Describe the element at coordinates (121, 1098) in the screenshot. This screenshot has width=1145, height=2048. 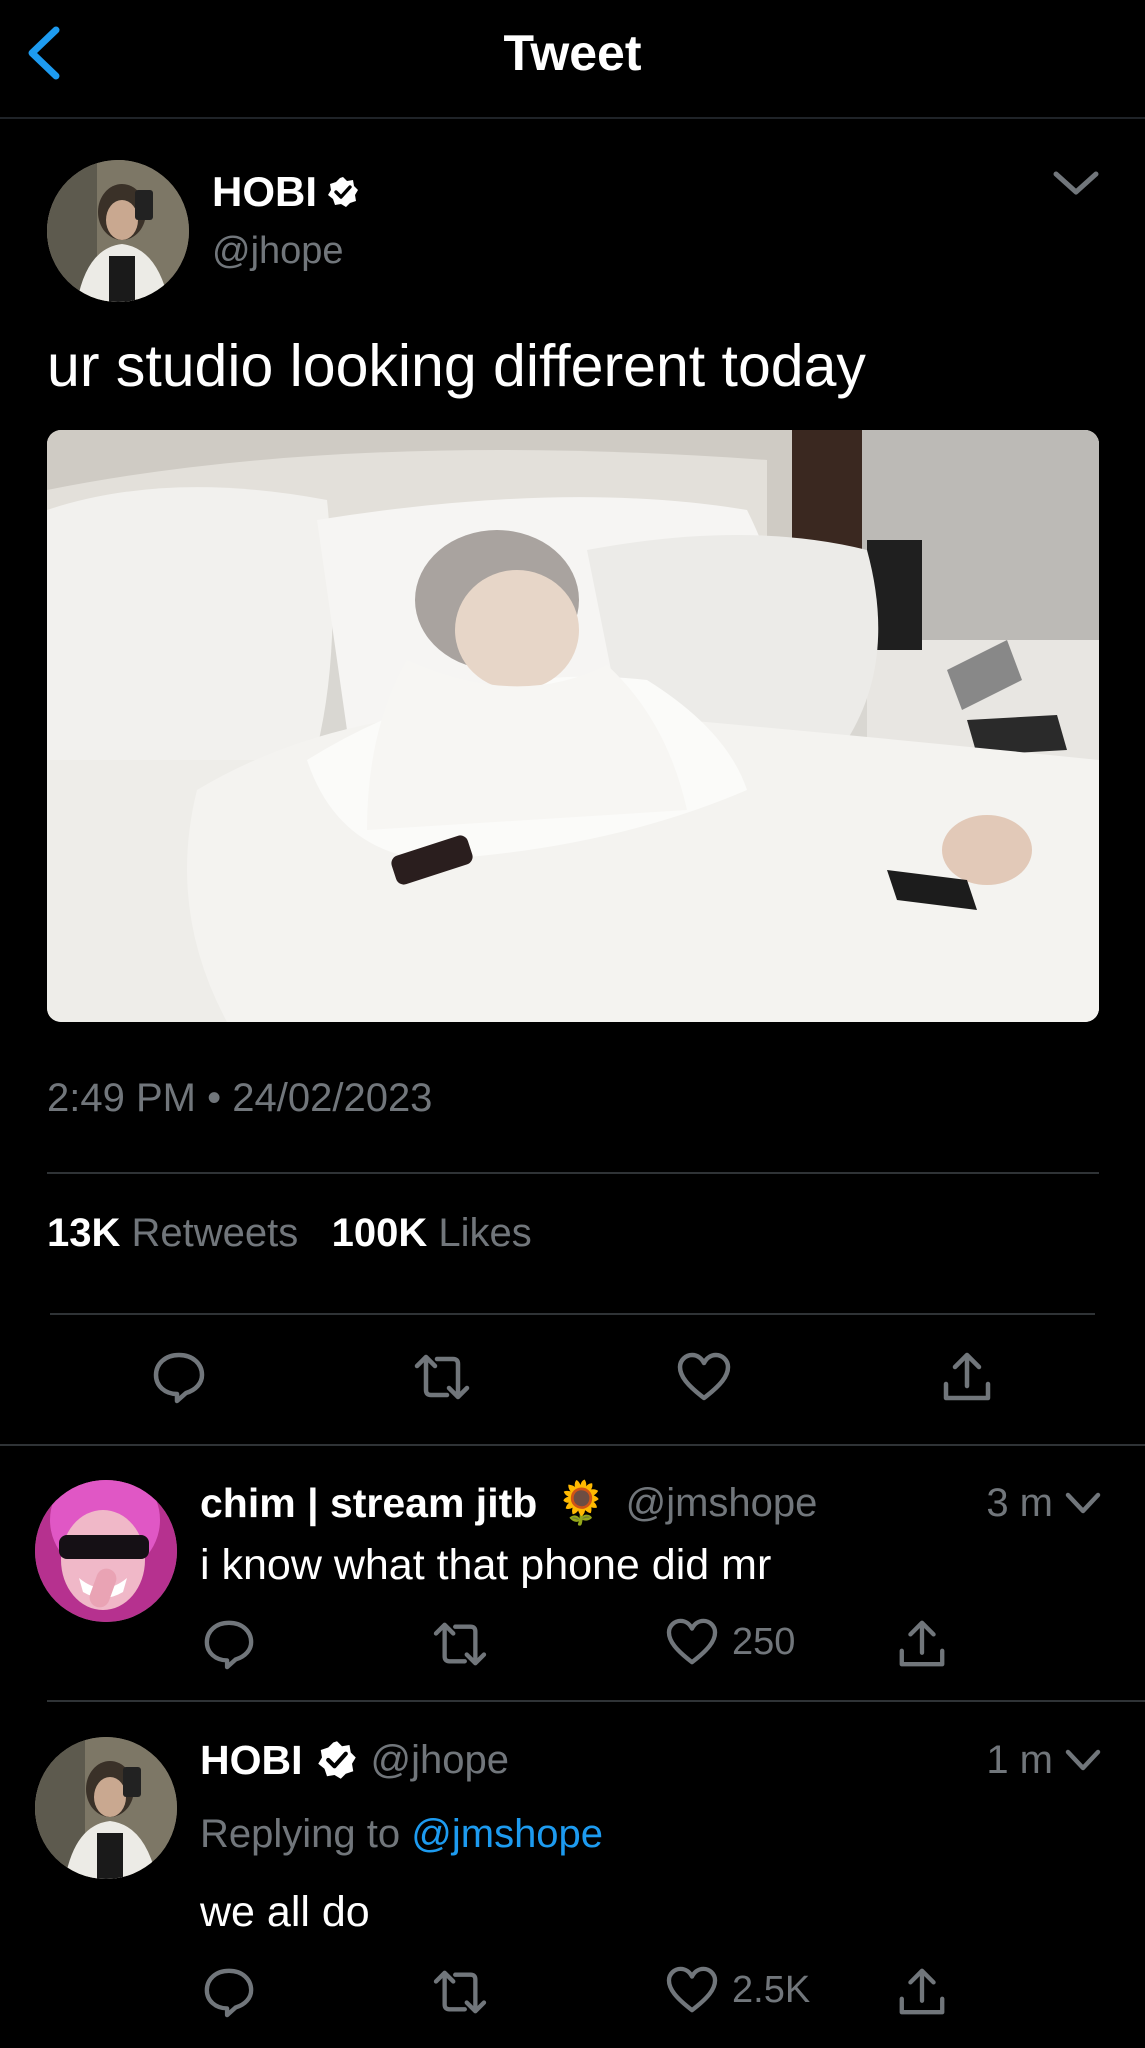
I see `tweet-time: 2:49 PM` at that location.